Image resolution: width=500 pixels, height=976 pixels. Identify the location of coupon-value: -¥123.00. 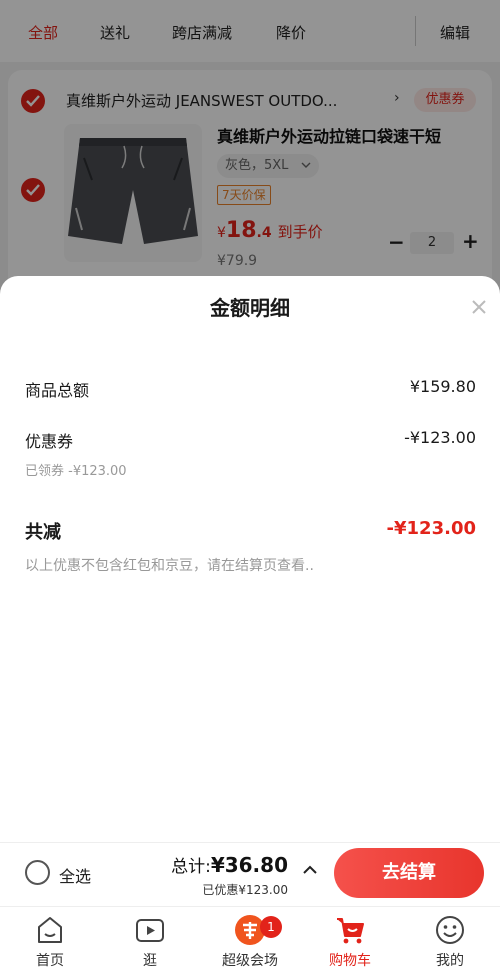
(440, 437).